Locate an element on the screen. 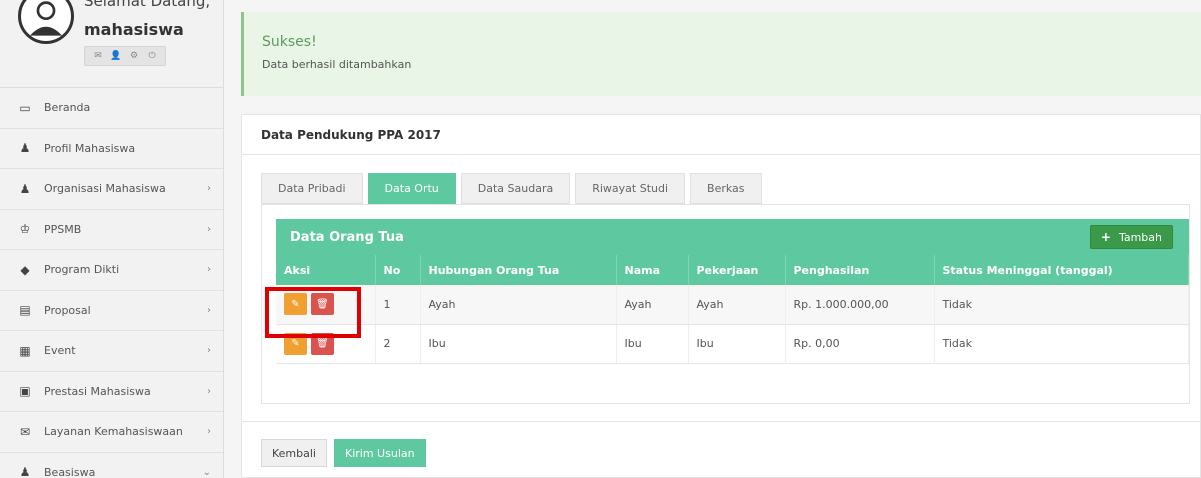 This screenshot has height=478, width=1201. avatar is located at coordinates (46, 22).